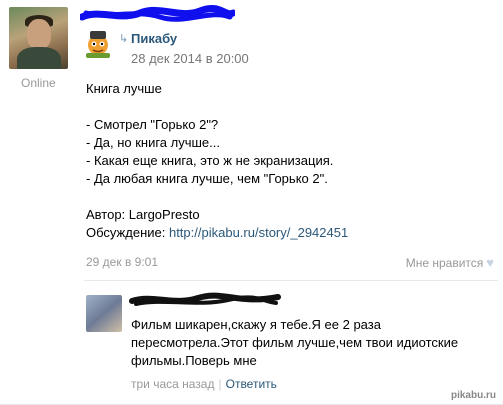 The image size is (503, 405). I want to click on redacted-commenter-name, so click(205, 299).